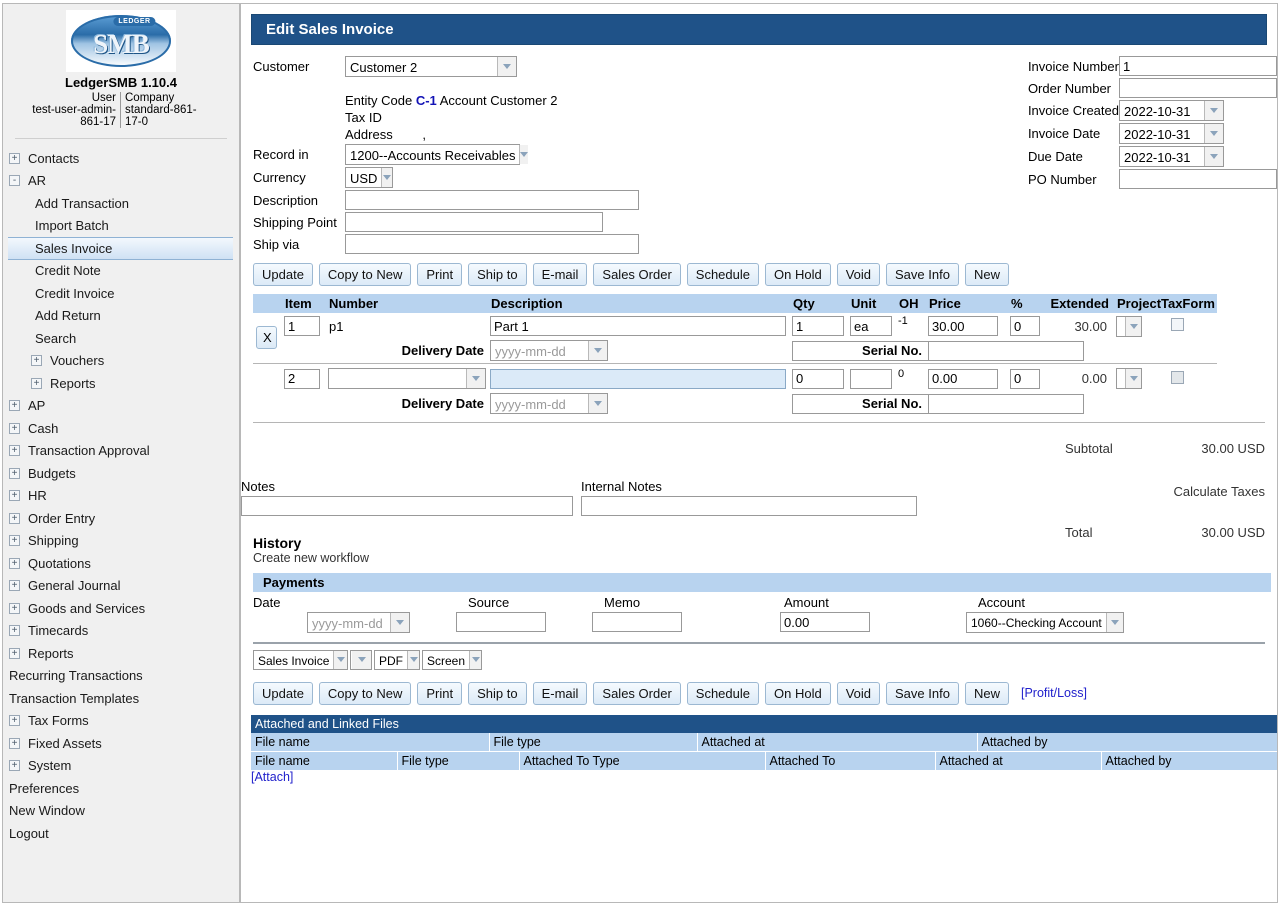  I want to click on ship-via-input, so click(492, 244).